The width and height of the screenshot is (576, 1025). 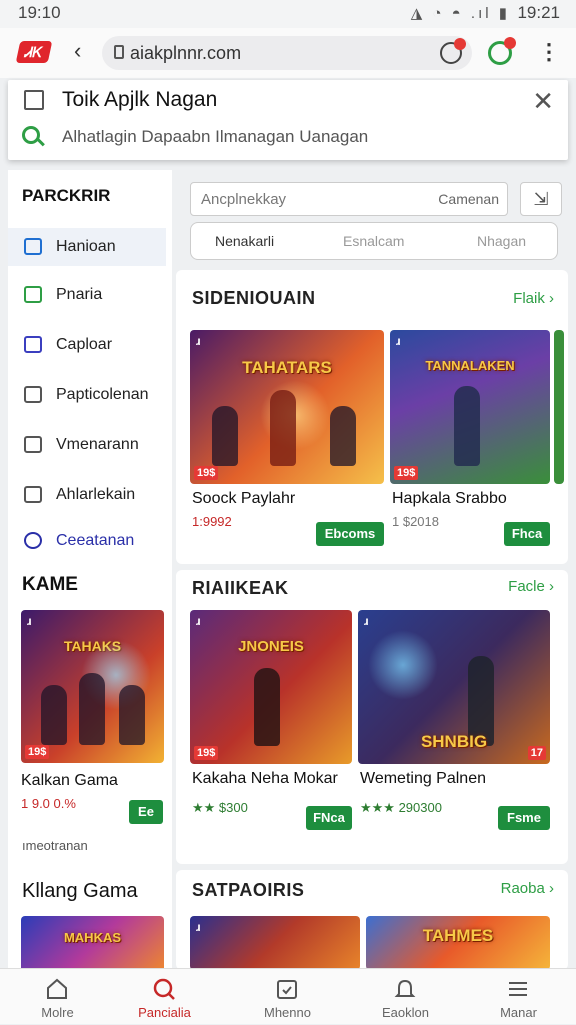 I want to click on find-panel-subtitle: Alhatlagin Dapaabn Ilmanagan Uanagan, so click(x=215, y=137).